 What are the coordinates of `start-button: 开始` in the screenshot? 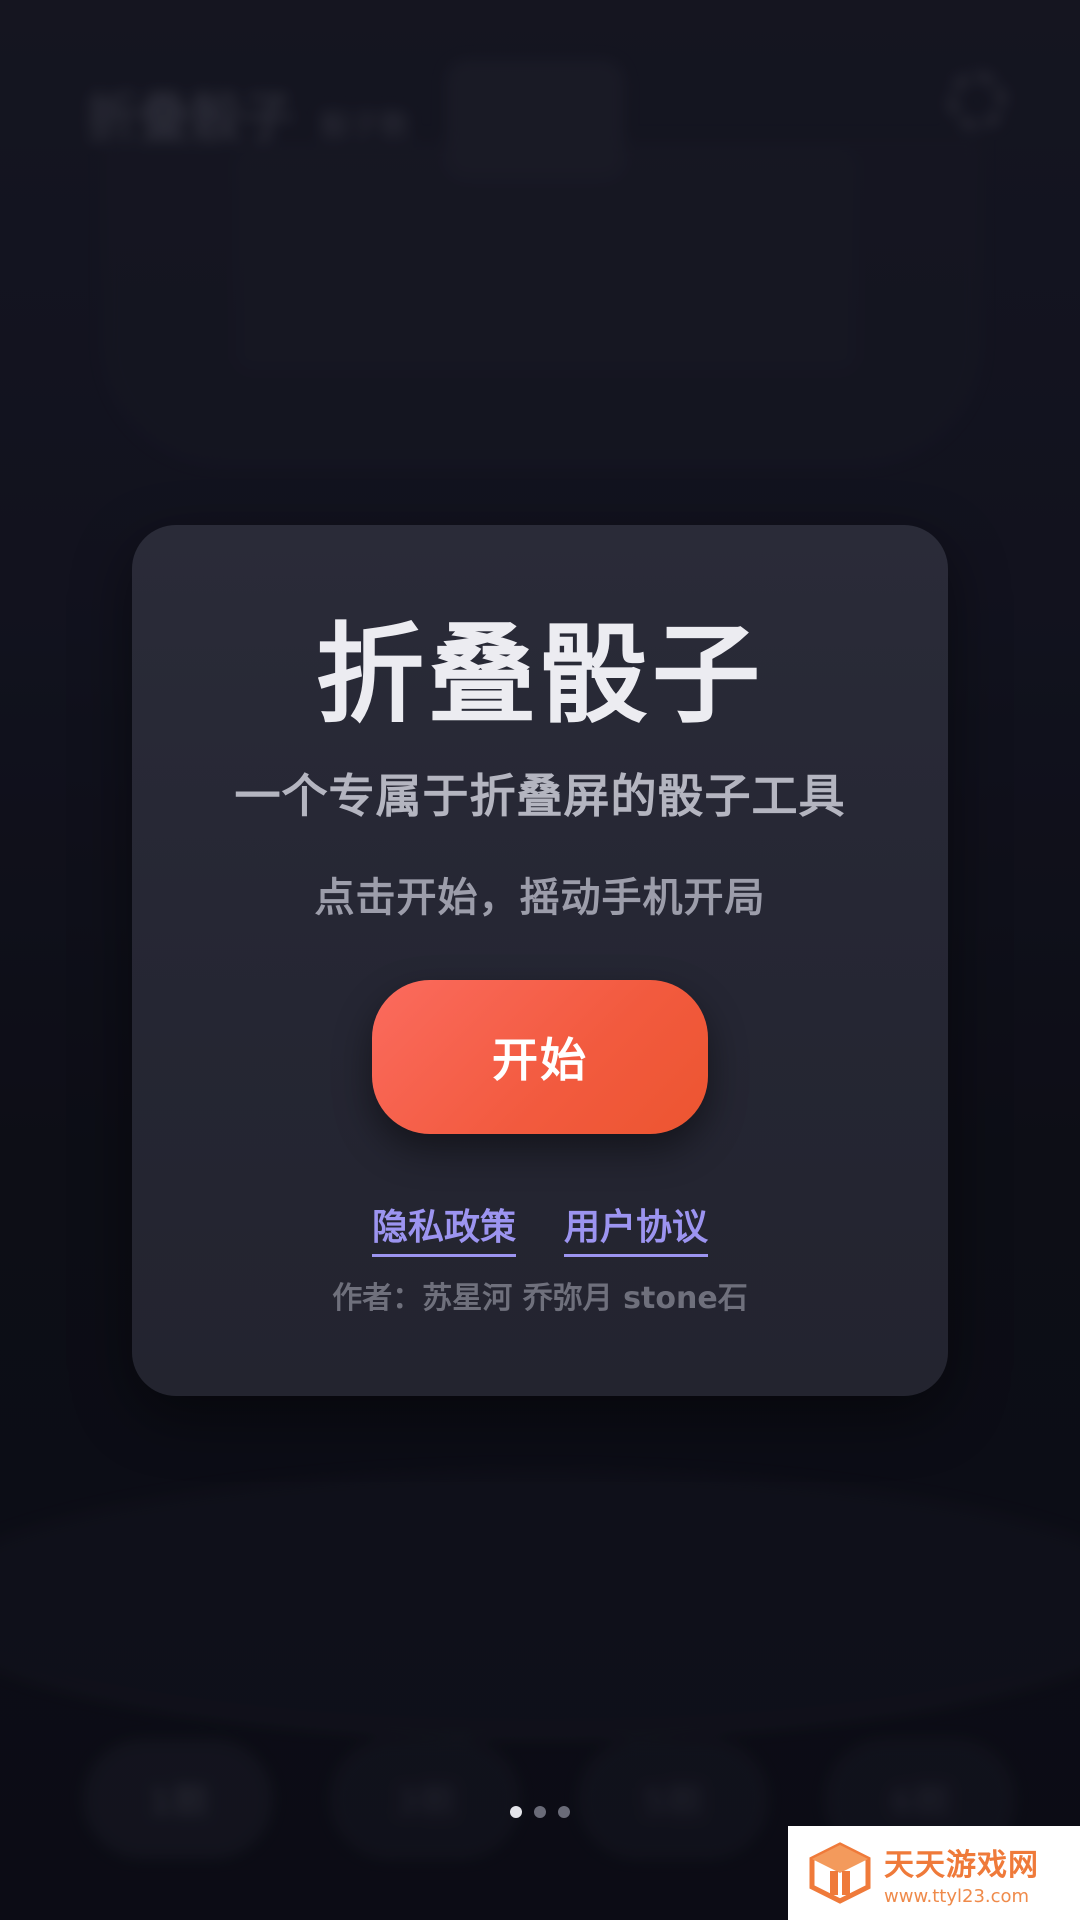 It's located at (540, 1057).